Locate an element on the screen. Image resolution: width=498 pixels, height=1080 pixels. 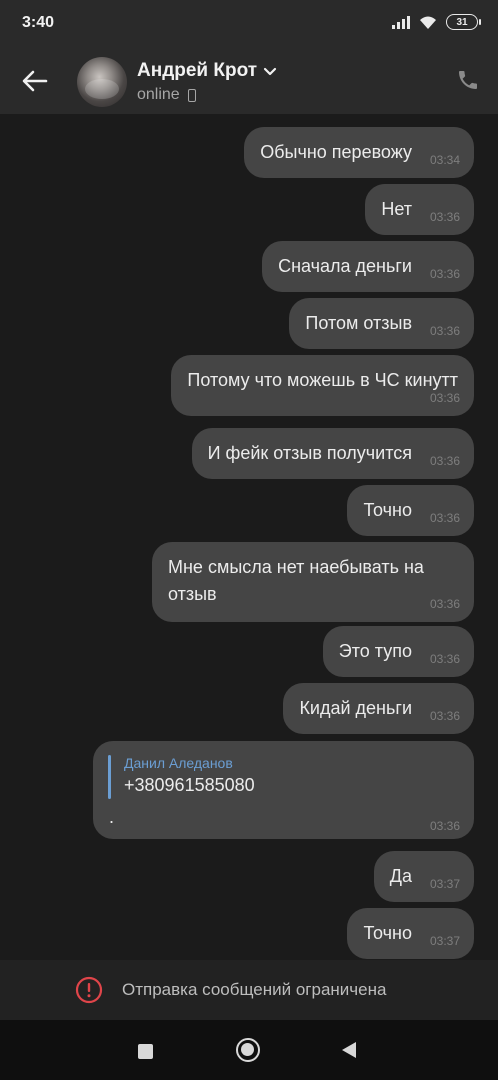
message-text: И фейк отзыв получится is located at coordinates (309, 453).